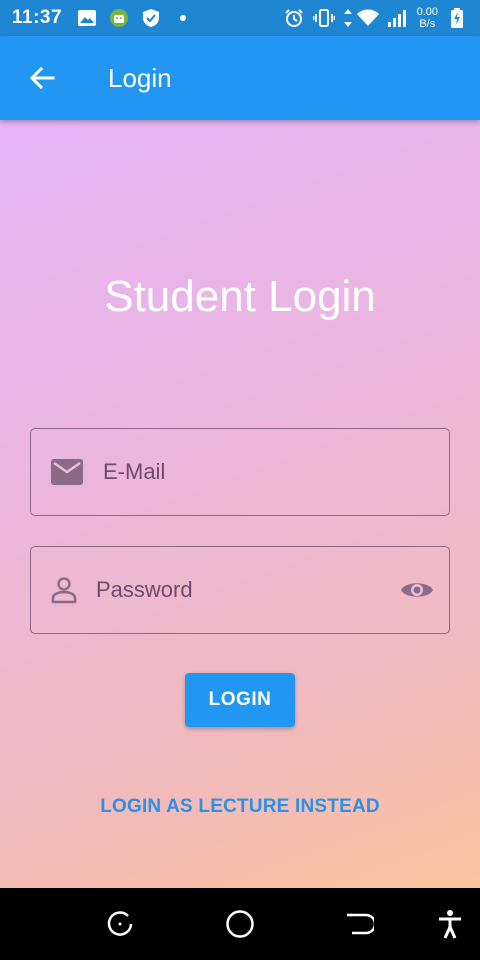 The height and width of the screenshot is (960, 480). Describe the element at coordinates (151, 18) in the screenshot. I see `shield-icon` at that location.